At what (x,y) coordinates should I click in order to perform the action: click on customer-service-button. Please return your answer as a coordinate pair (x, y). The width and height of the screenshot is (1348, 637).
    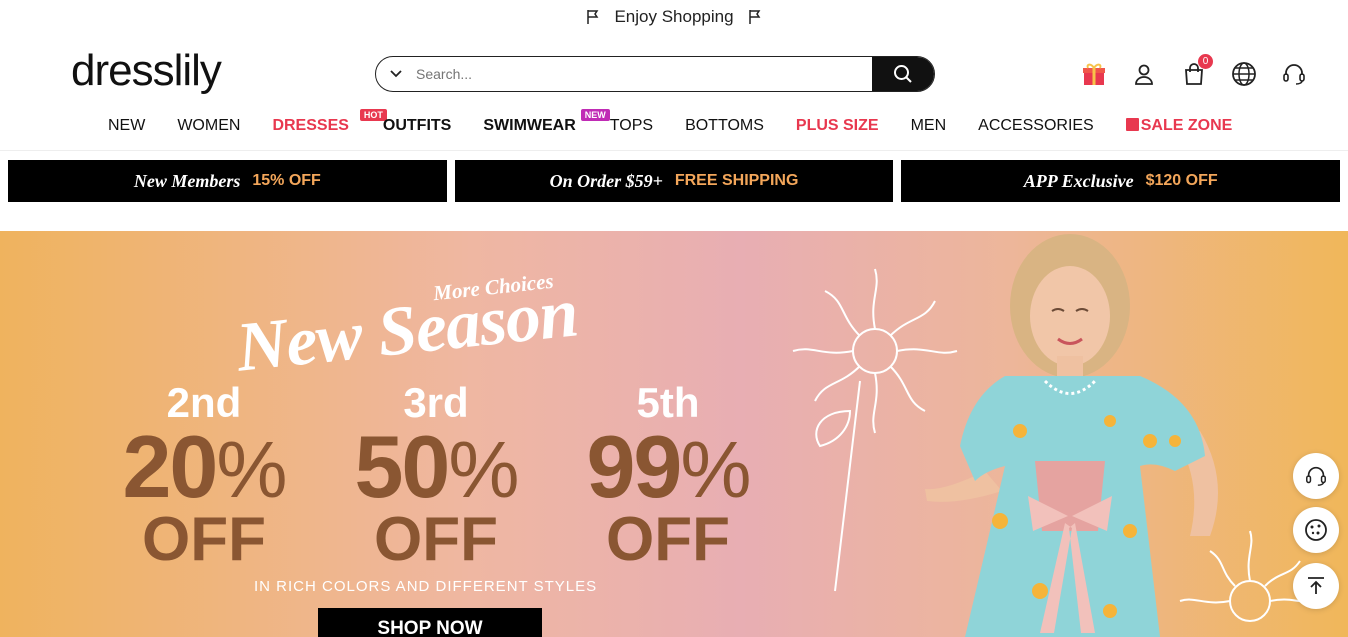
    Looking at the image, I should click on (1316, 476).